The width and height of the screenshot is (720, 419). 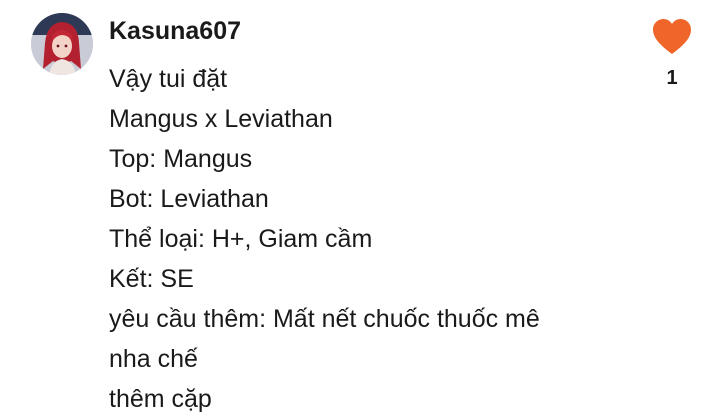 I want to click on comment-line: Thể loại: H+, Giam cầm, so click(x=241, y=239).